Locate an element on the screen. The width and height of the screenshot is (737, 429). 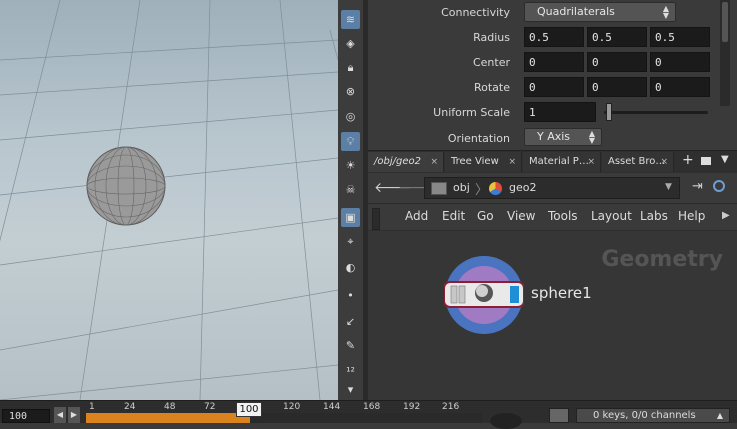
light-icon: ☀ is located at coordinates (350, 165).